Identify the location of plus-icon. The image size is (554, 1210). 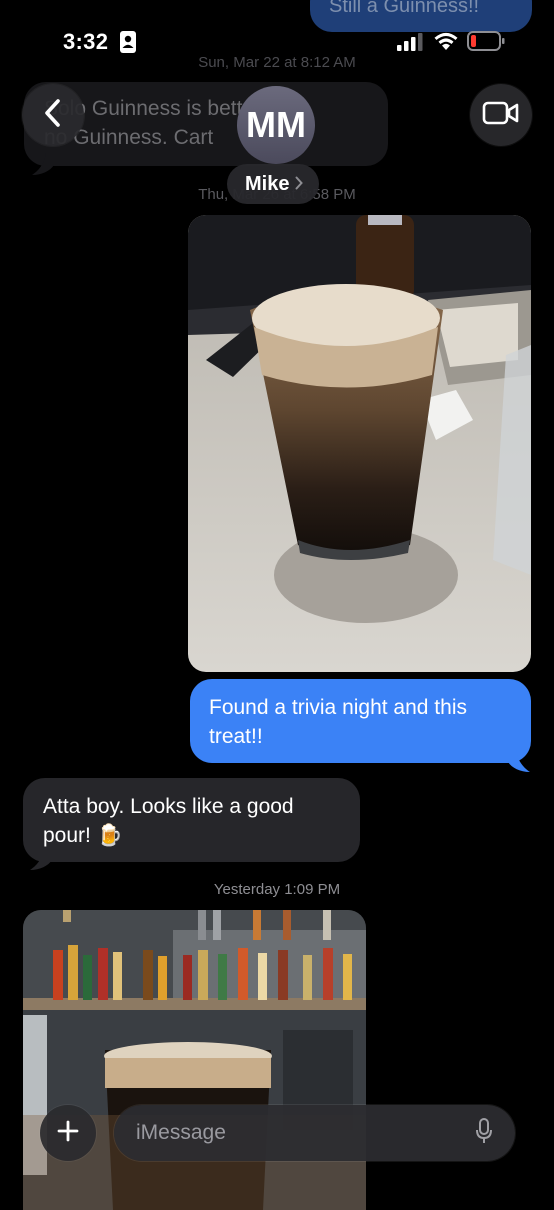
(68, 1133).